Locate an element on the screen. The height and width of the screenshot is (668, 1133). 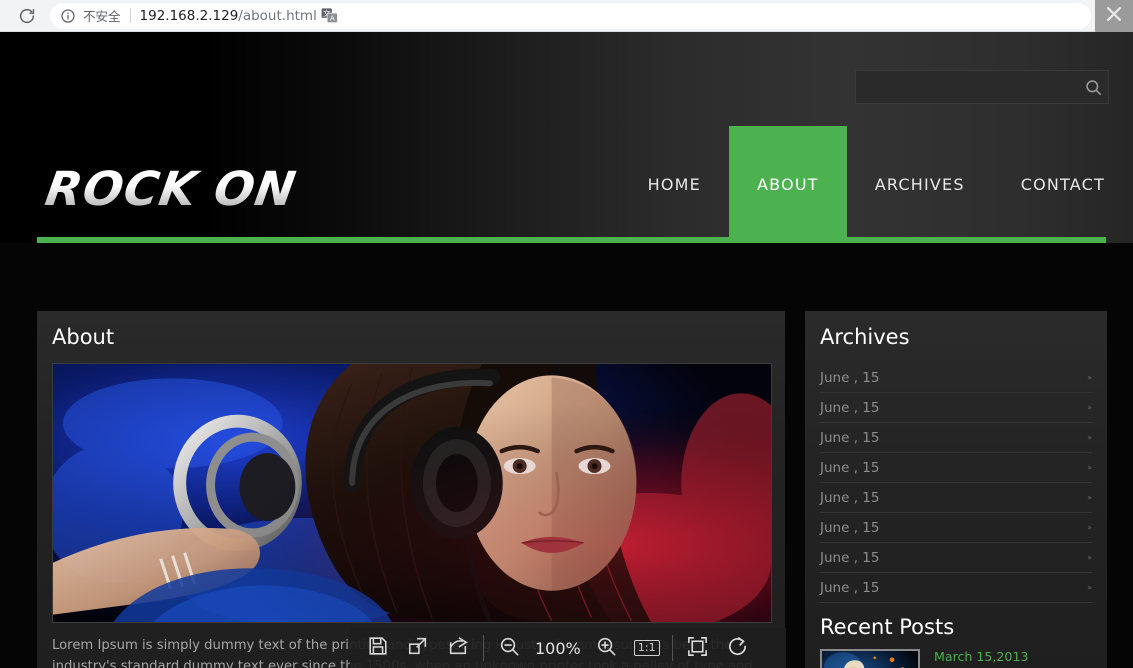
actual-size-label: 1:1 is located at coordinates (646, 648).